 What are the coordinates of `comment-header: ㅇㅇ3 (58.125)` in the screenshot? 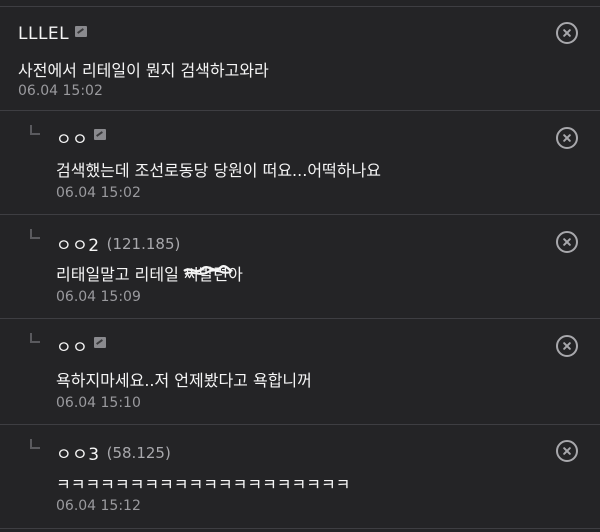 It's located at (113, 453).